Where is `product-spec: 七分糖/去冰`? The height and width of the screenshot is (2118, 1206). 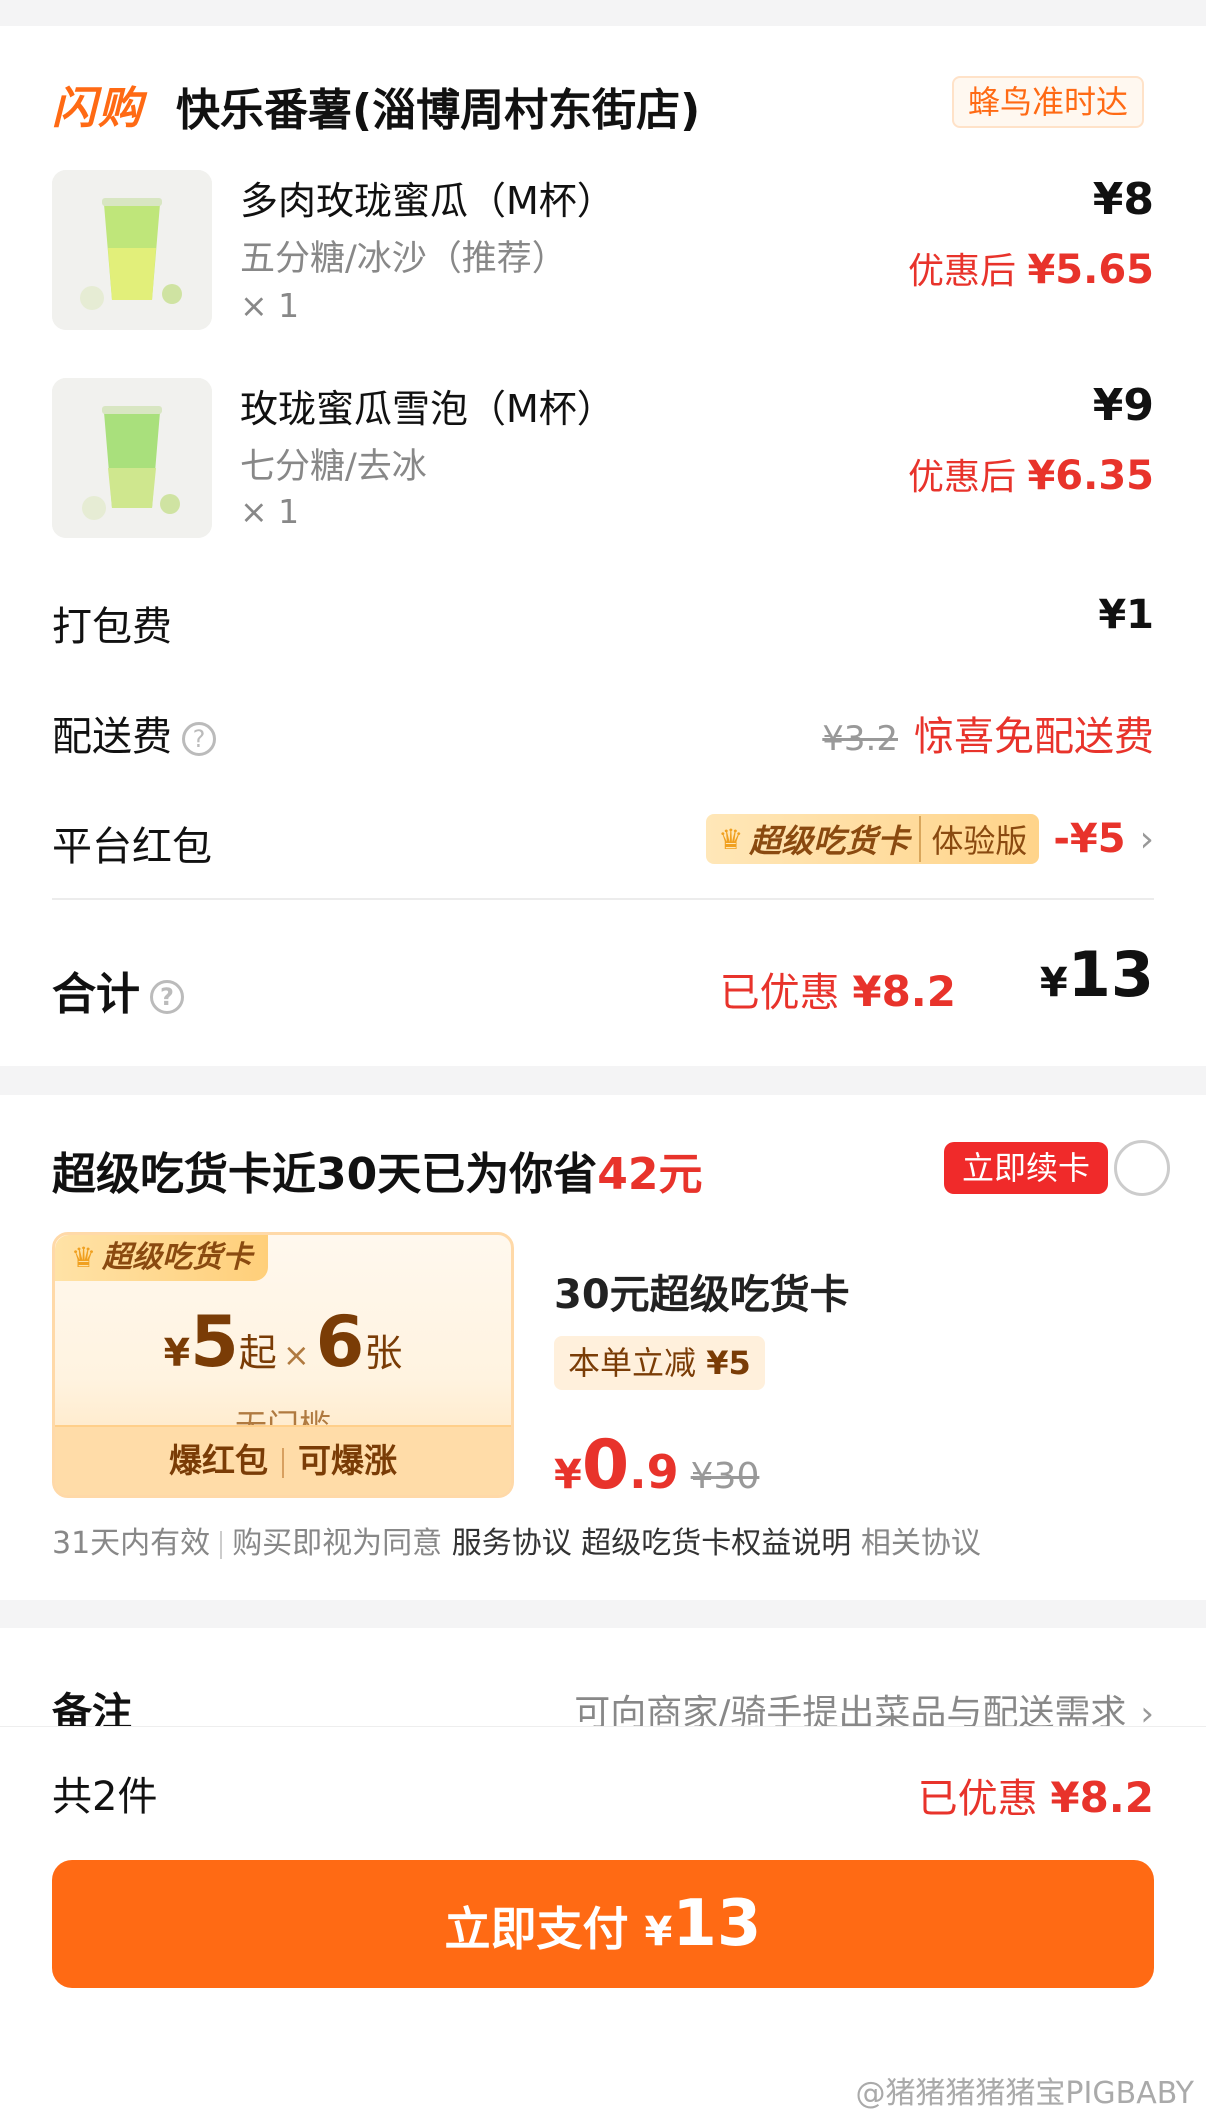
product-spec: 七分糖/去冰 is located at coordinates (333, 467).